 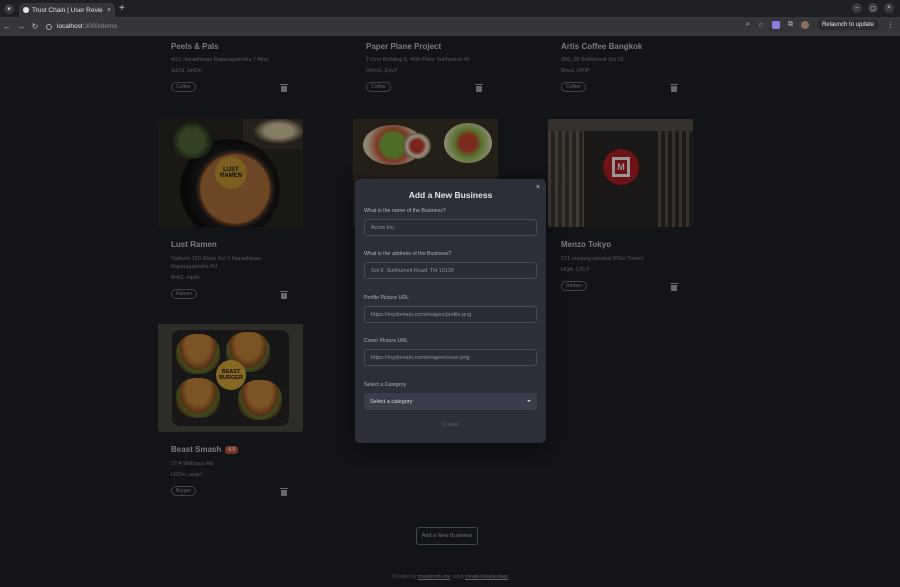 What do you see at coordinates (122, 8) in the screenshot?
I see `new-tab-button: +` at bounding box center [122, 8].